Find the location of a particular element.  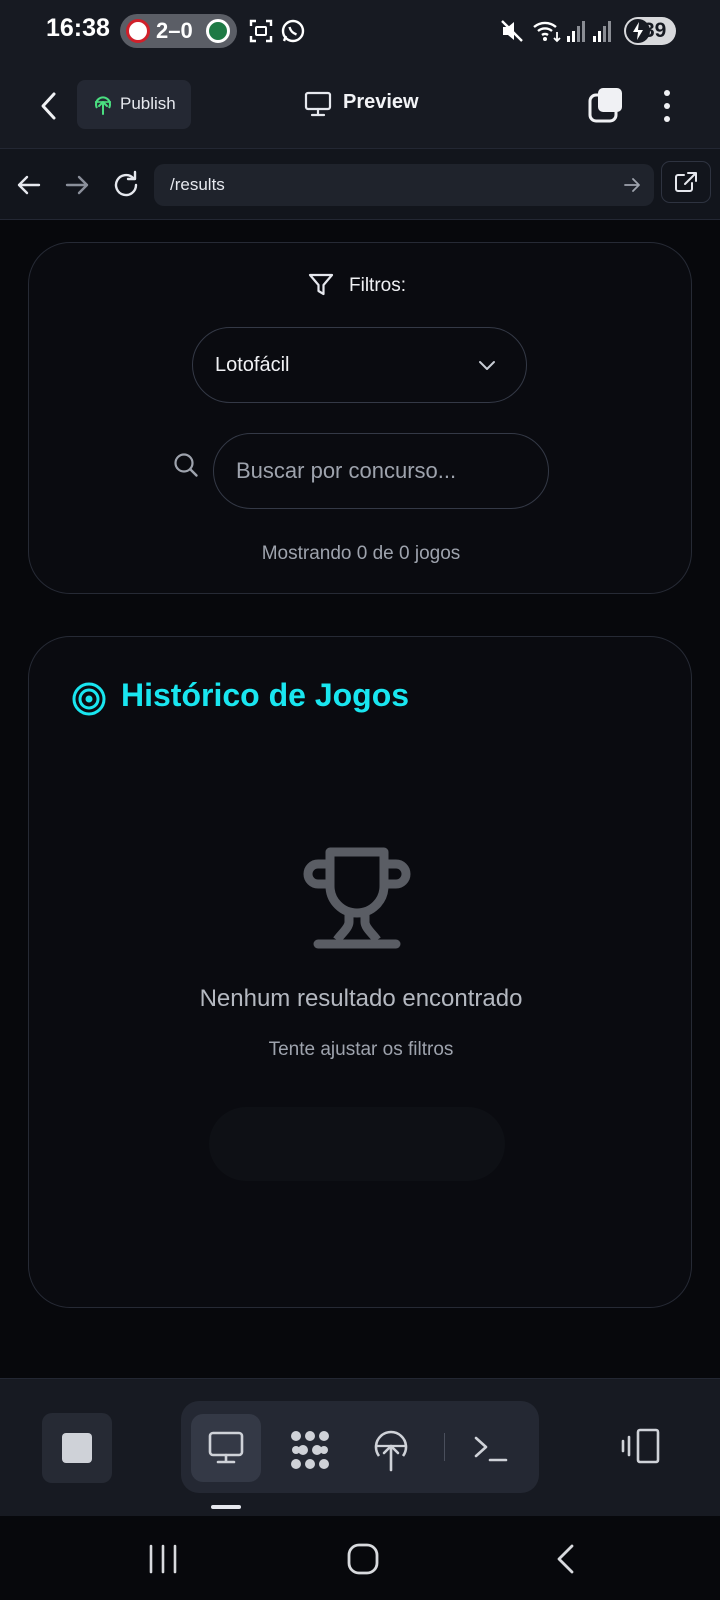

publish-button: Publish is located at coordinates (134, 104).